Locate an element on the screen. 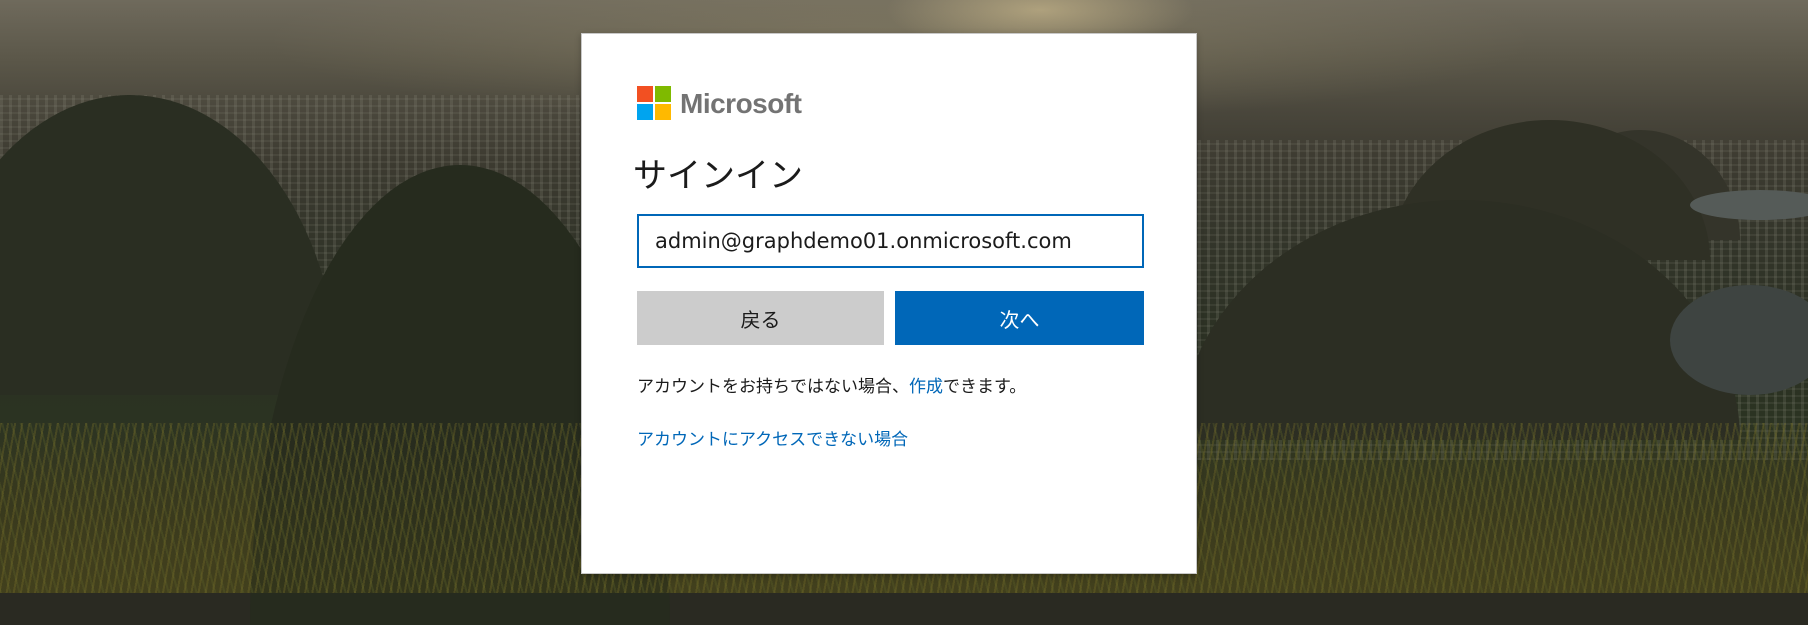 The height and width of the screenshot is (625, 1808). microsoft-logo: Microsoft is located at coordinates (719, 103).